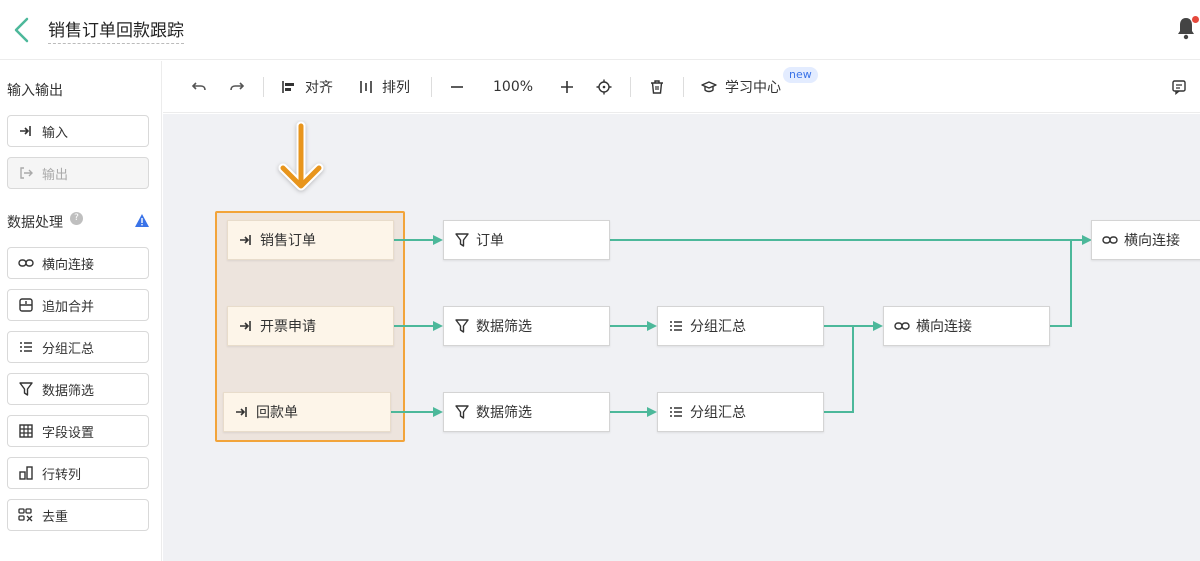  What do you see at coordinates (366, 87) in the screenshot?
I see `arrange-icon` at bounding box center [366, 87].